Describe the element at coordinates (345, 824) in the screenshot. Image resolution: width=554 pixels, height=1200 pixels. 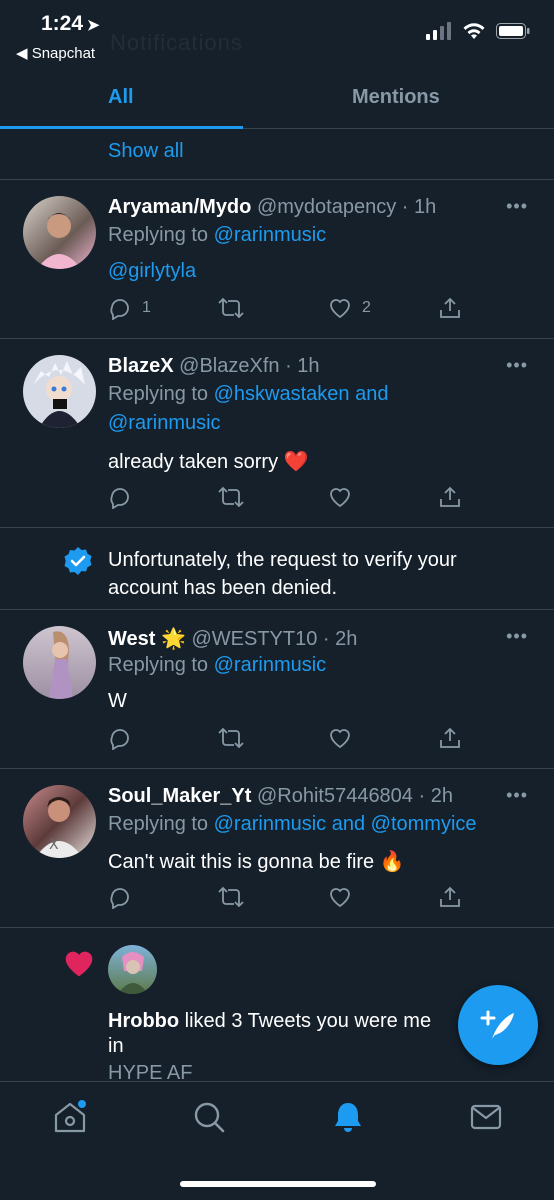
I see `replying-to-link: @rarinmusic and @tommyice` at that location.